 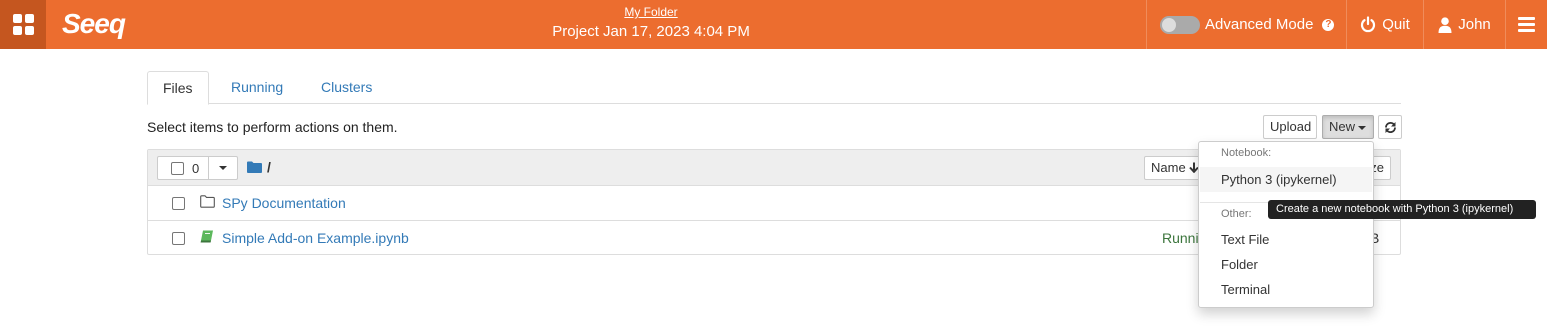 I want to click on tab-bar: Files Running Clusters, so click(x=774, y=88).